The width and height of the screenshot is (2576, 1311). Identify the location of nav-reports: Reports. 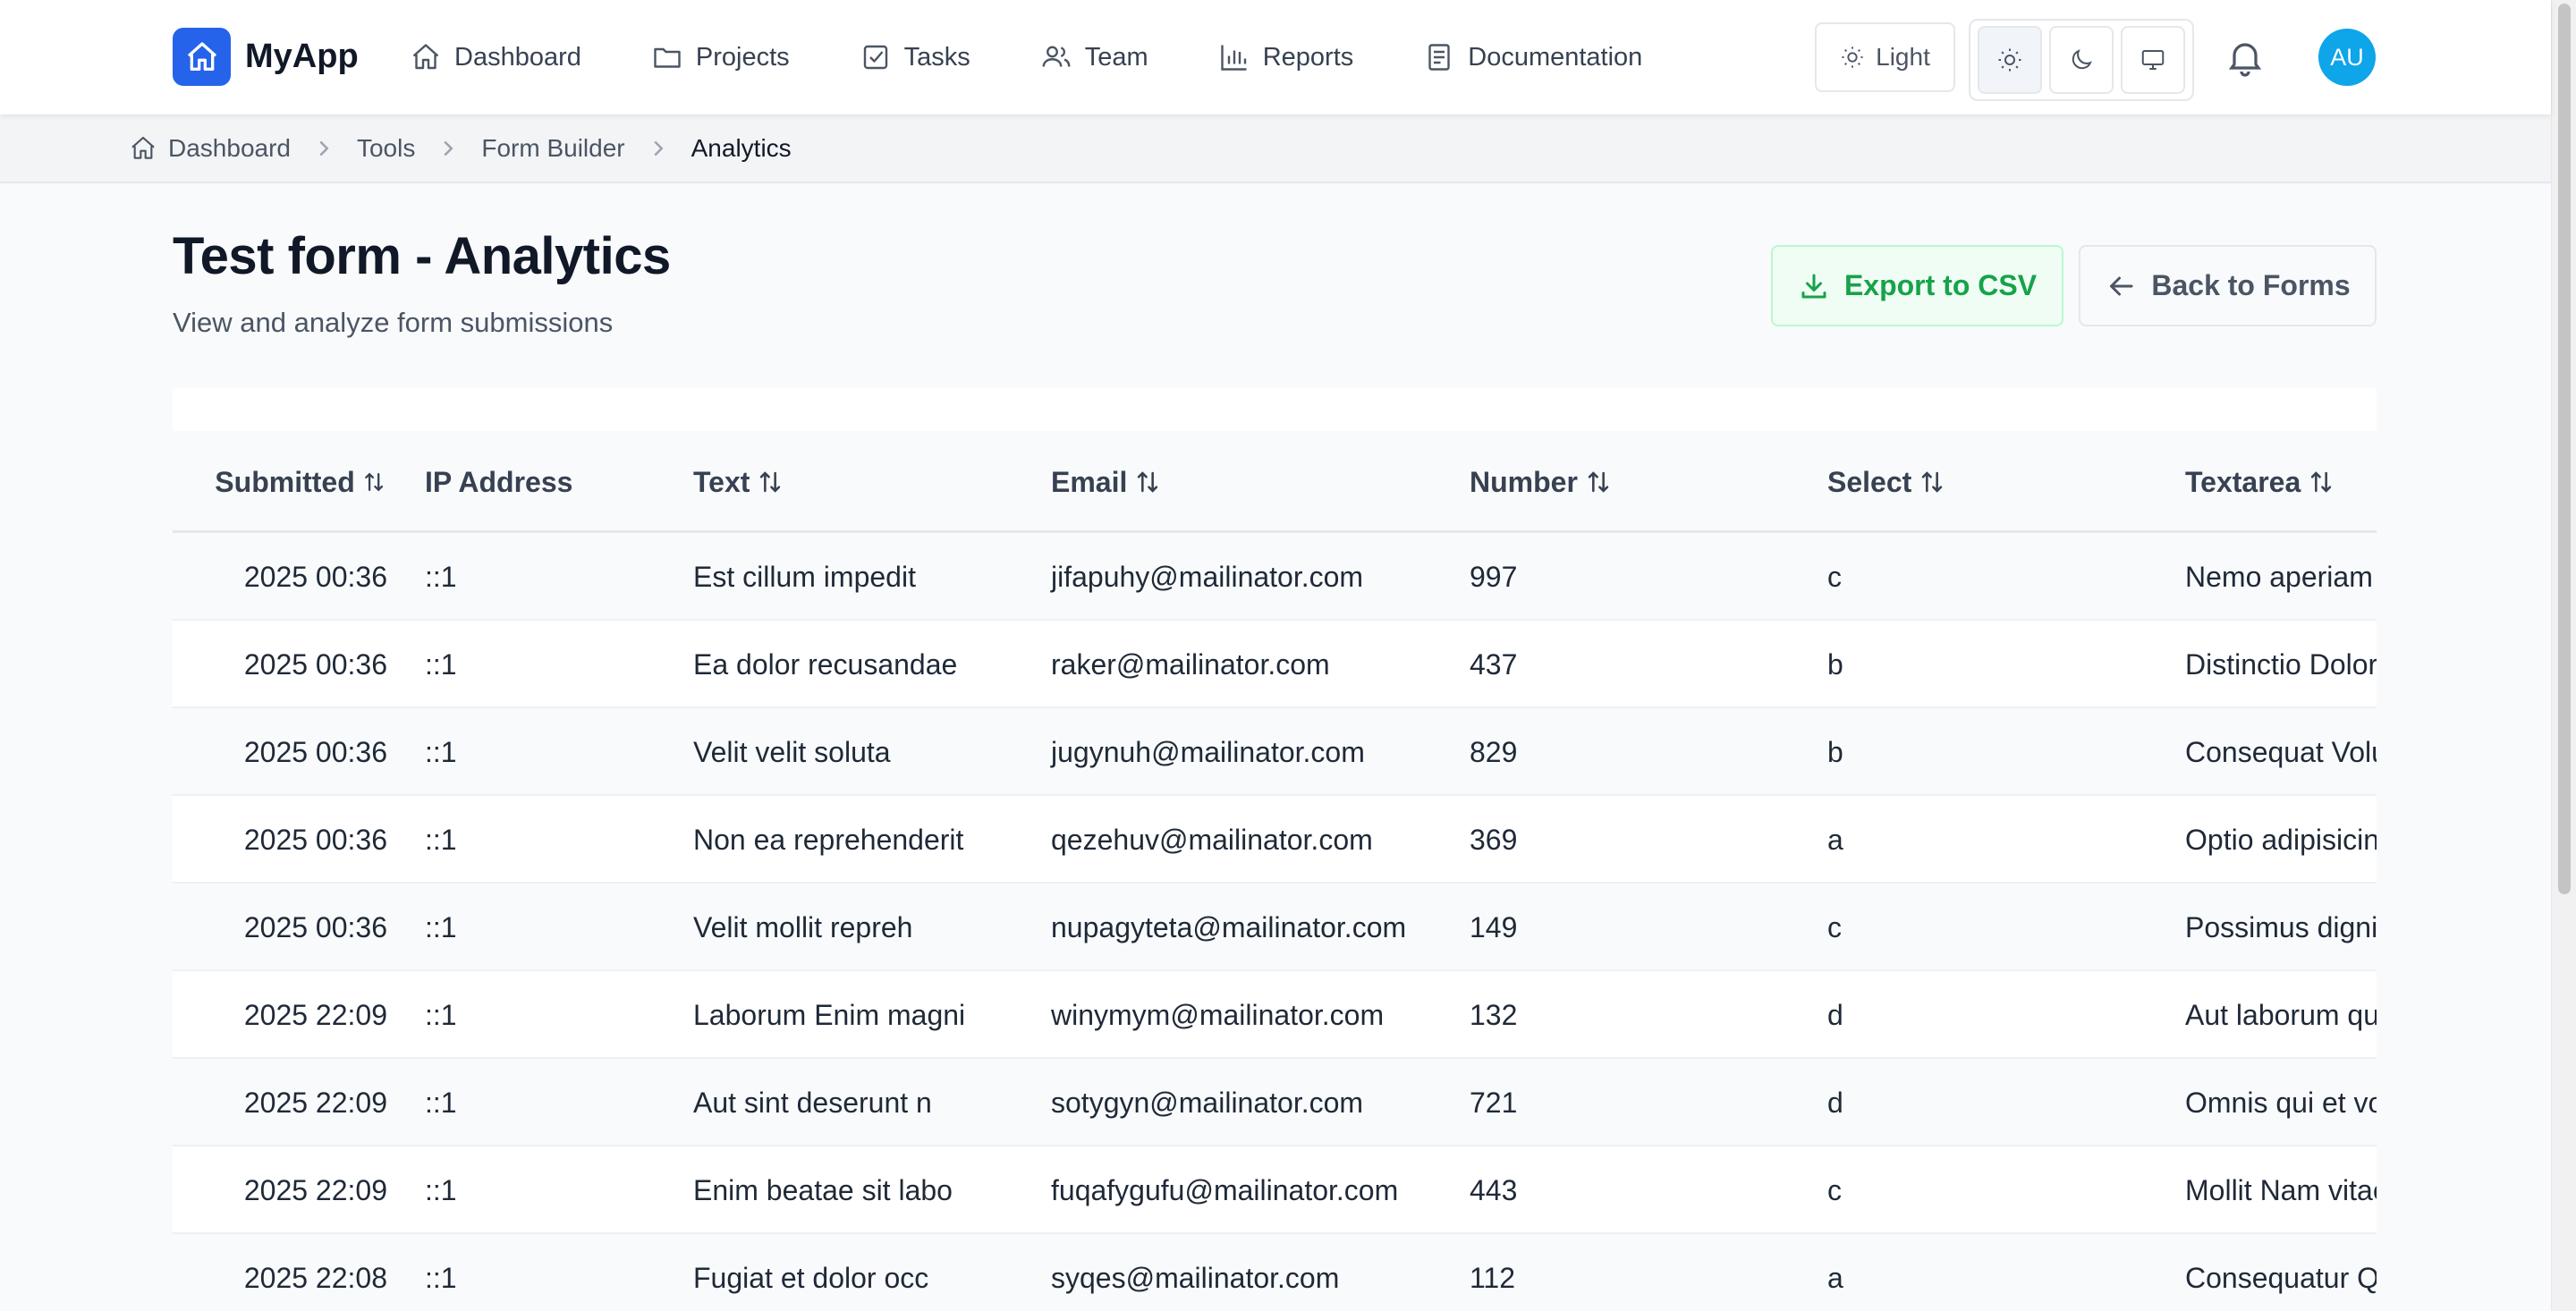
(1286, 57).